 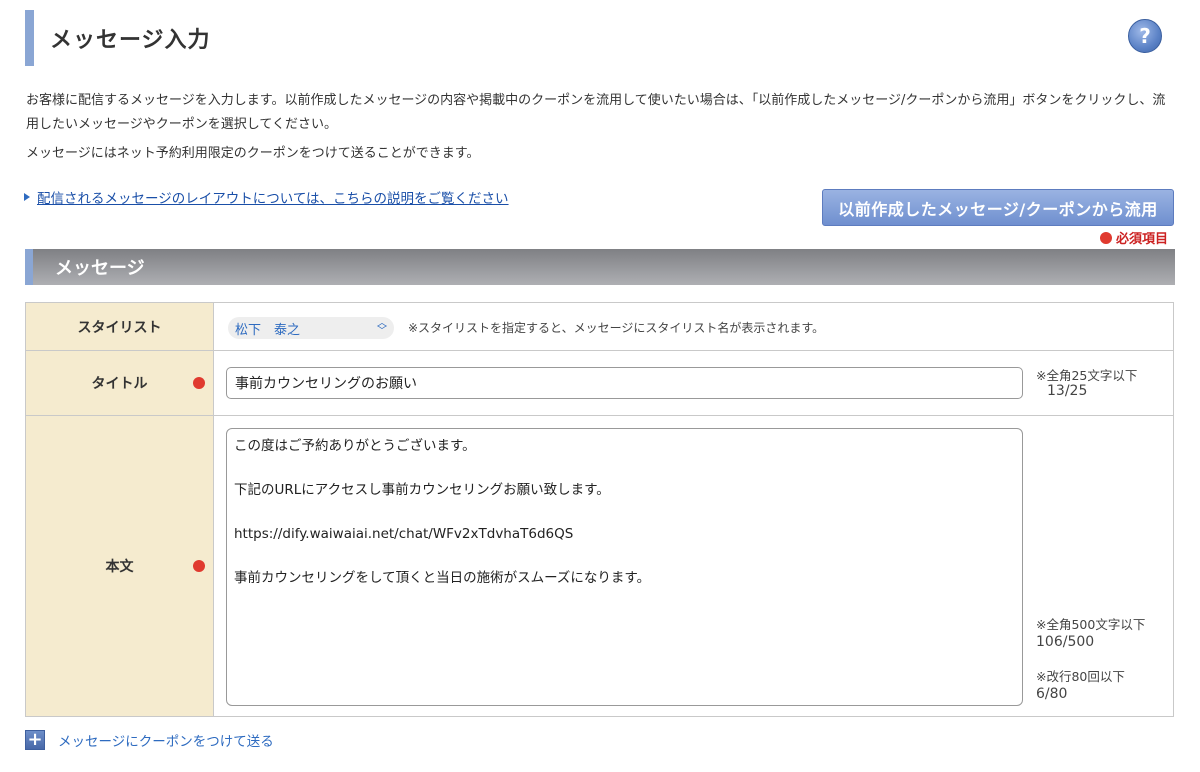 I want to click on stylist-label-text: スタイリスト, so click(x=119, y=327).